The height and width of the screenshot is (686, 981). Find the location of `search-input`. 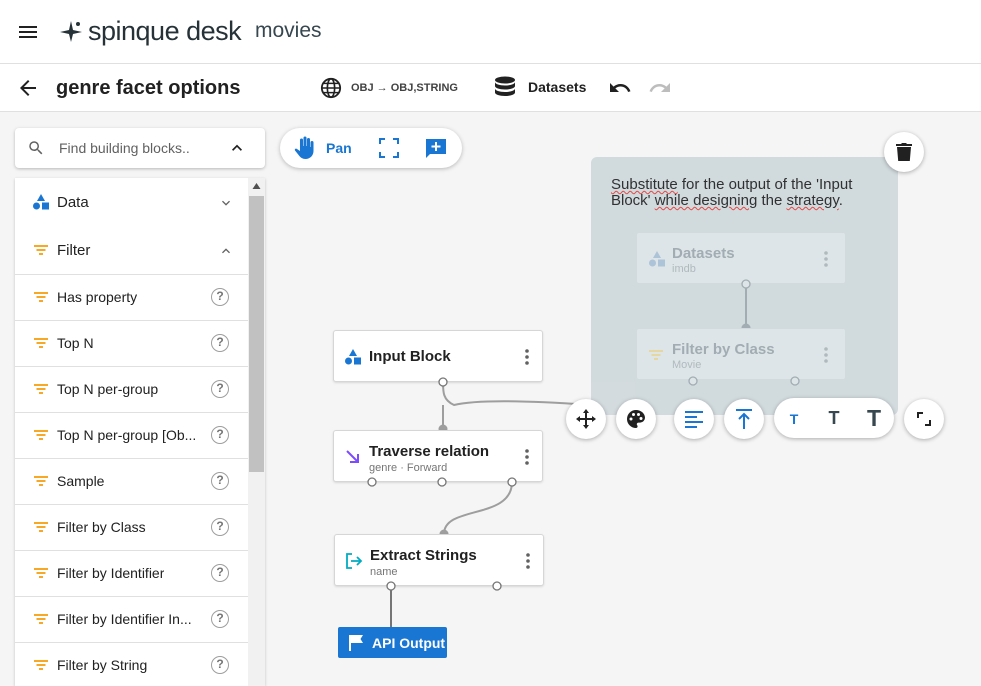

search-input is located at coordinates (139, 148).